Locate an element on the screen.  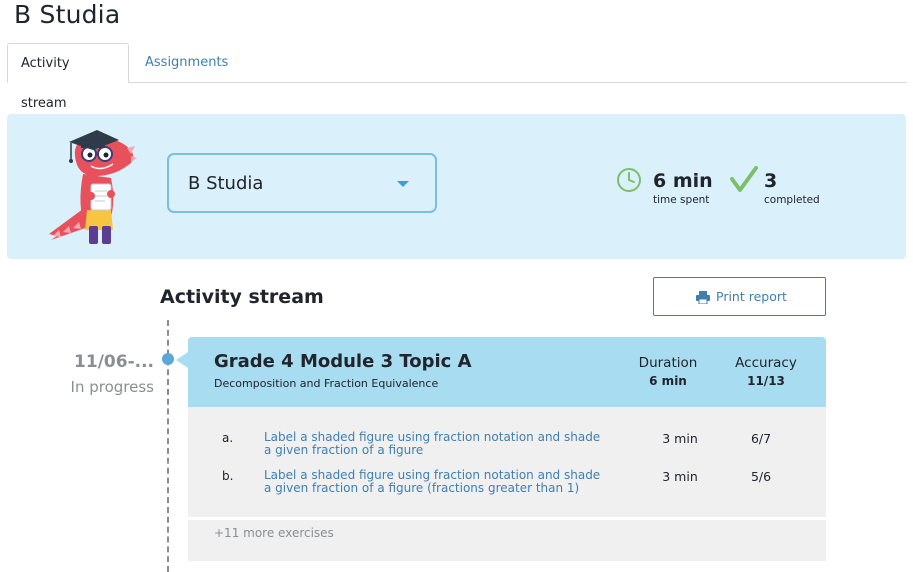
time-spent-value: 6 min is located at coordinates (683, 181).